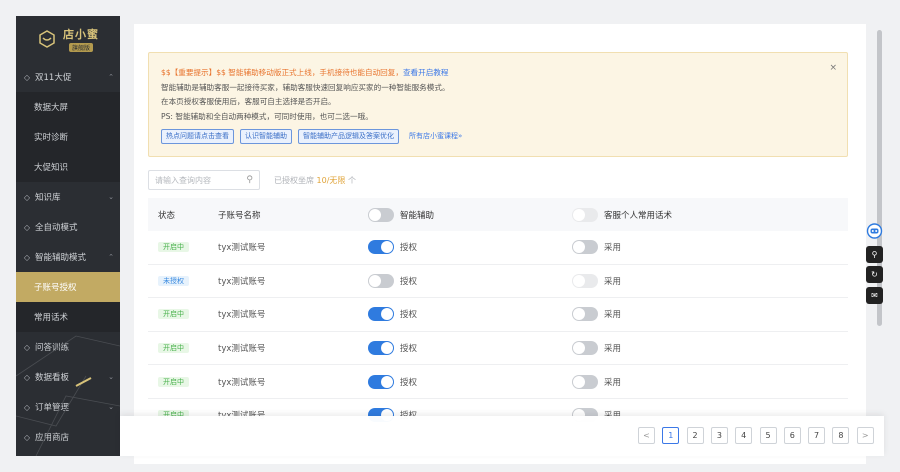  What do you see at coordinates (671, 435) in the screenshot?
I see `page-button: 1` at bounding box center [671, 435].